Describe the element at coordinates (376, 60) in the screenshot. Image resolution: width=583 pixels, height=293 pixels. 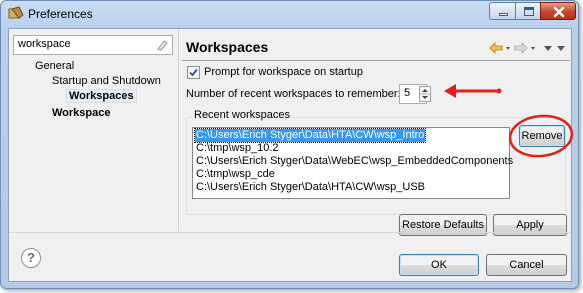
I see `header-separator` at that location.